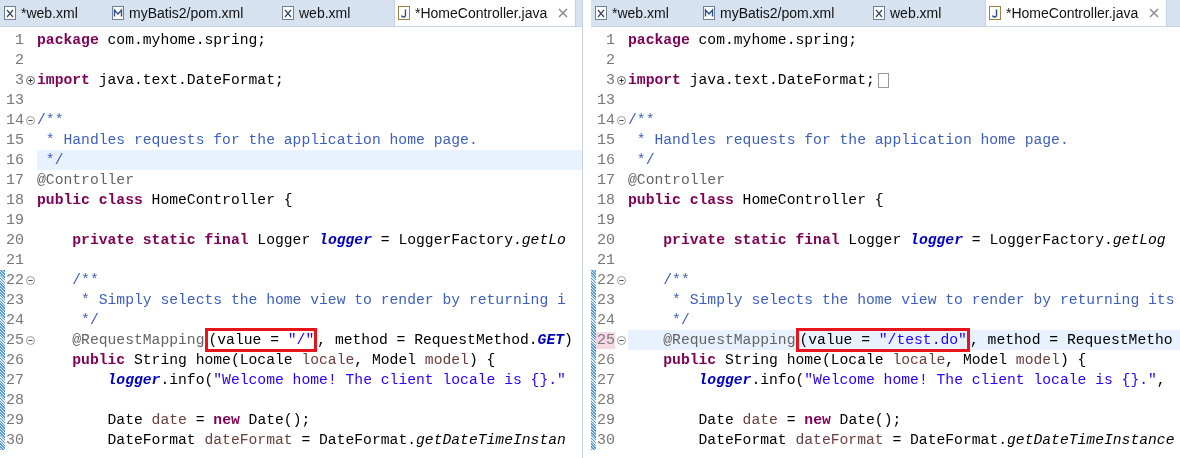  What do you see at coordinates (883, 80) in the screenshot?
I see `folded-code-icon` at bounding box center [883, 80].